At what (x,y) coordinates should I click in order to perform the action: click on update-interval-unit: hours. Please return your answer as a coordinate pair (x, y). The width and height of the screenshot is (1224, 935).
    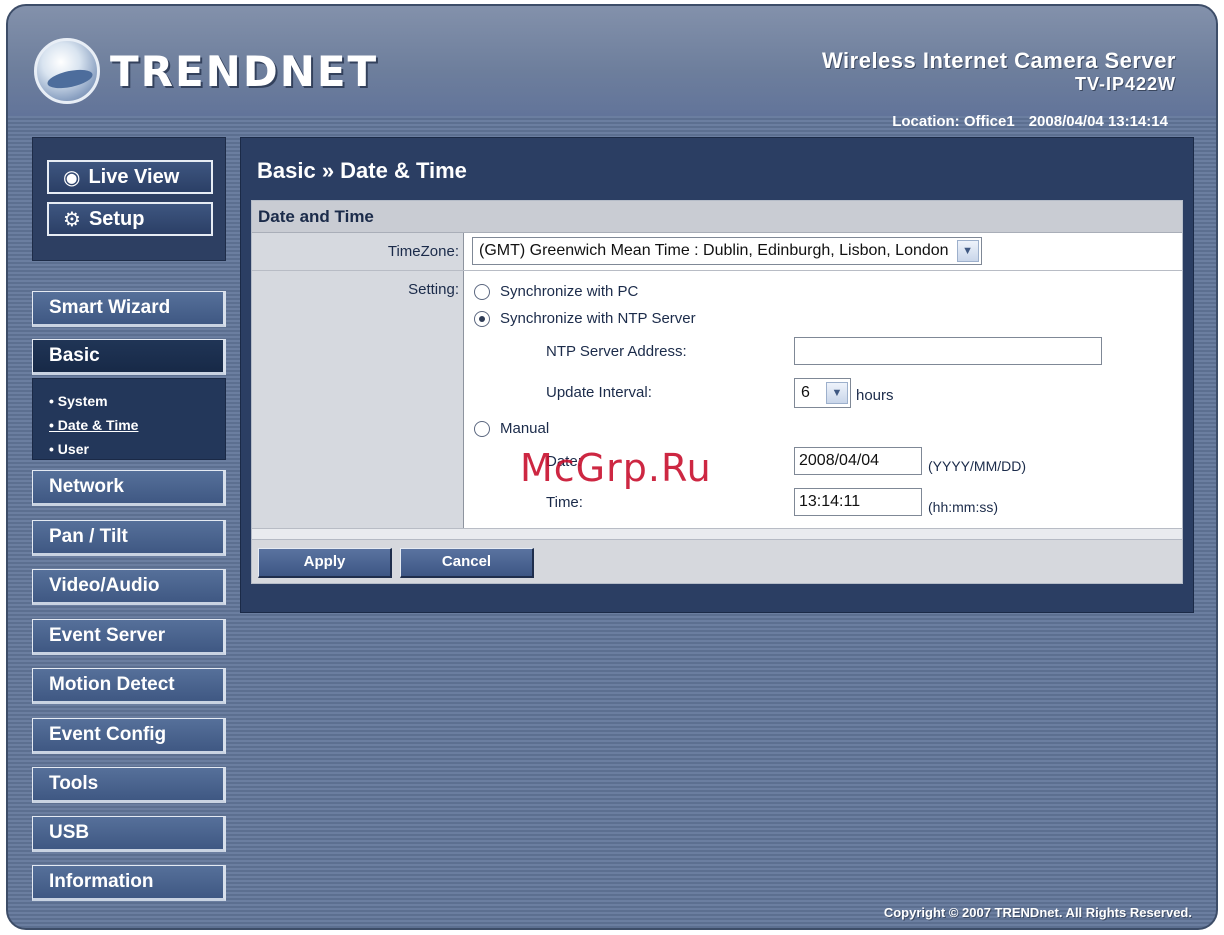
    Looking at the image, I should click on (875, 395).